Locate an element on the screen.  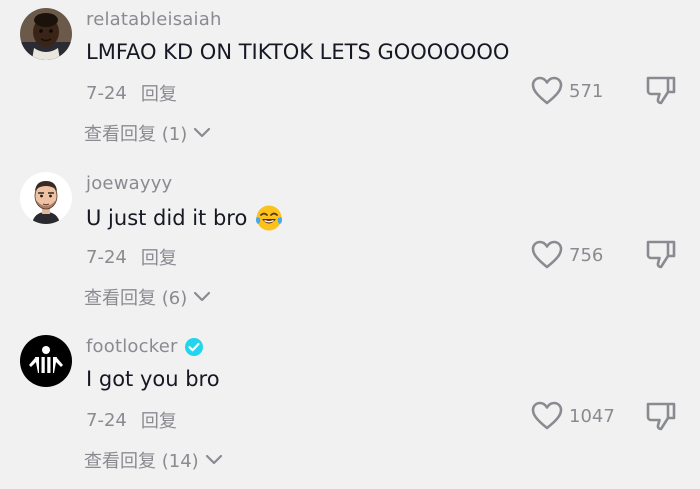
view-replies-label: 查看回复 (14) is located at coordinates (141, 461).